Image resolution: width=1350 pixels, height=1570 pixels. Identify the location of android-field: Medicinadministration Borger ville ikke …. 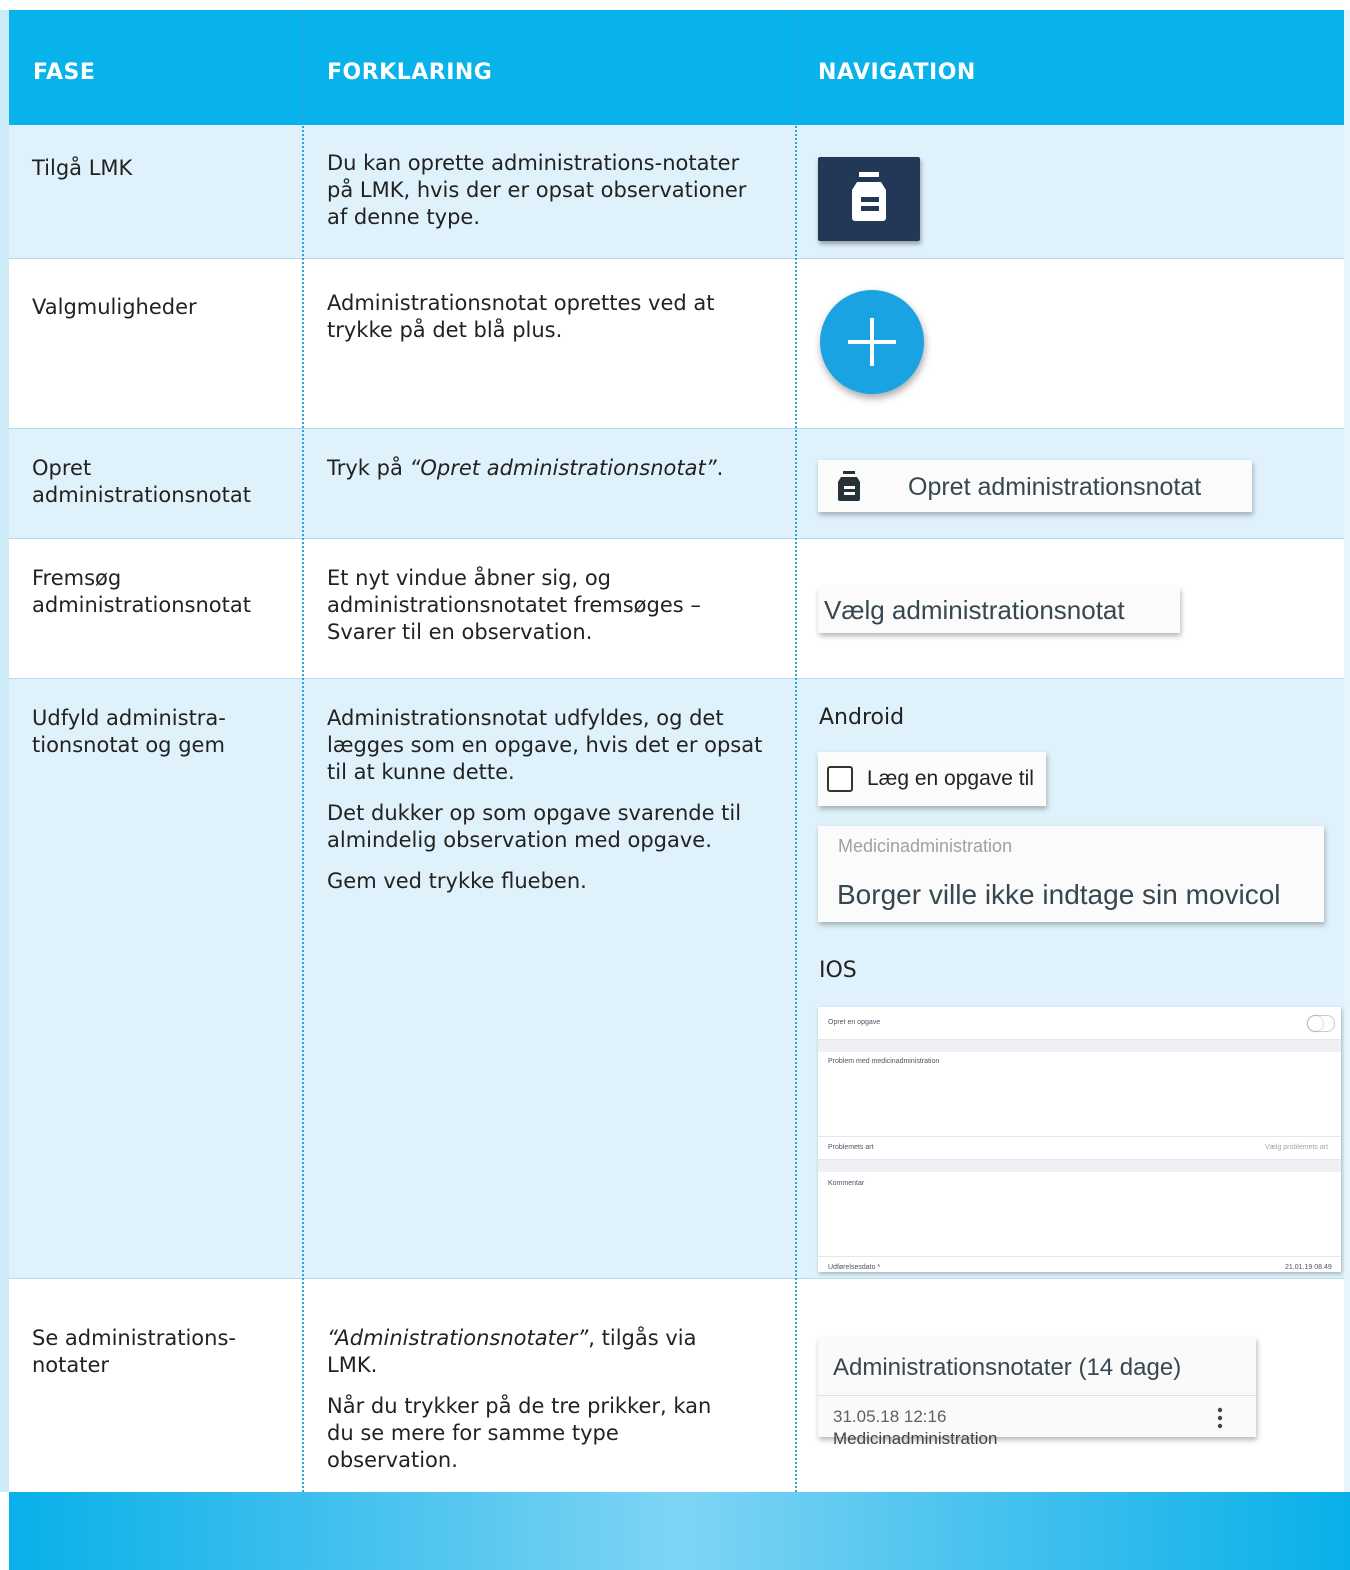
(1071, 874).